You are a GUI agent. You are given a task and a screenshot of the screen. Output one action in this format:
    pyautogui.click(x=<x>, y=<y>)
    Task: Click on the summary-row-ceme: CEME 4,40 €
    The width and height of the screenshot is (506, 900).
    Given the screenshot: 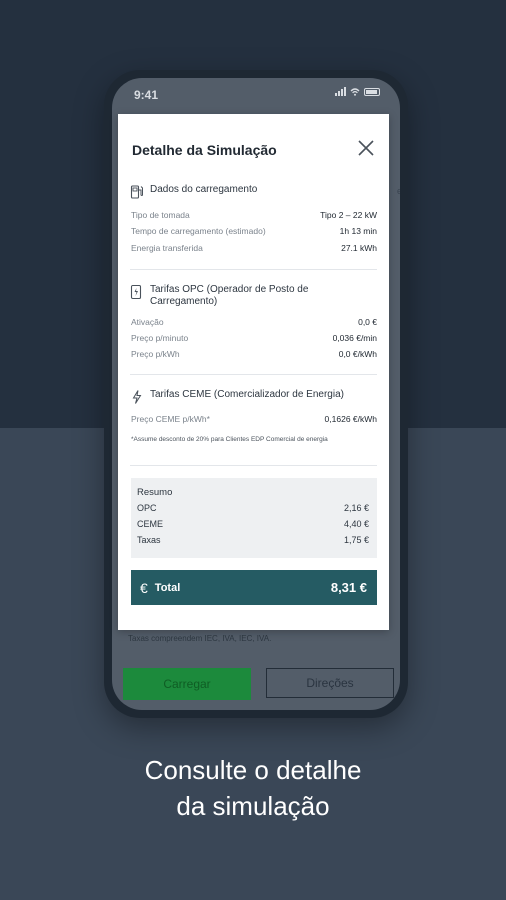 What is the action you would take?
    pyautogui.click(x=253, y=524)
    